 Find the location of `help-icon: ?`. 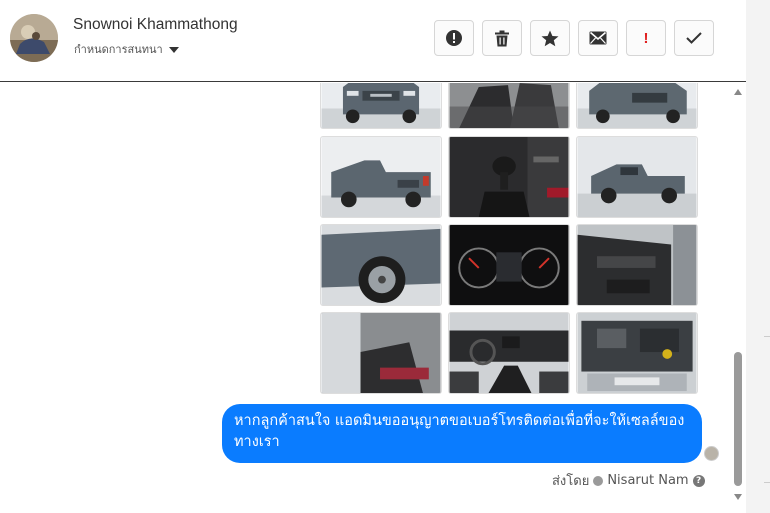

help-icon: ? is located at coordinates (698, 480).